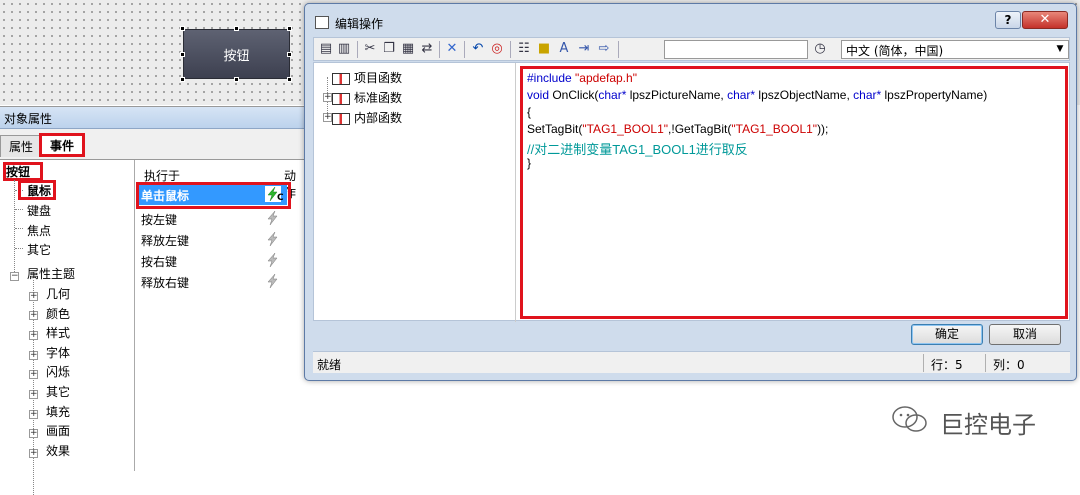 This screenshot has height=495, width=1080. Describe the element at coordinates (637, 149) in the screenshot. I see `code-line-5-comment: //对二进制变量TAG1_BOOL1进行取反` at that location.